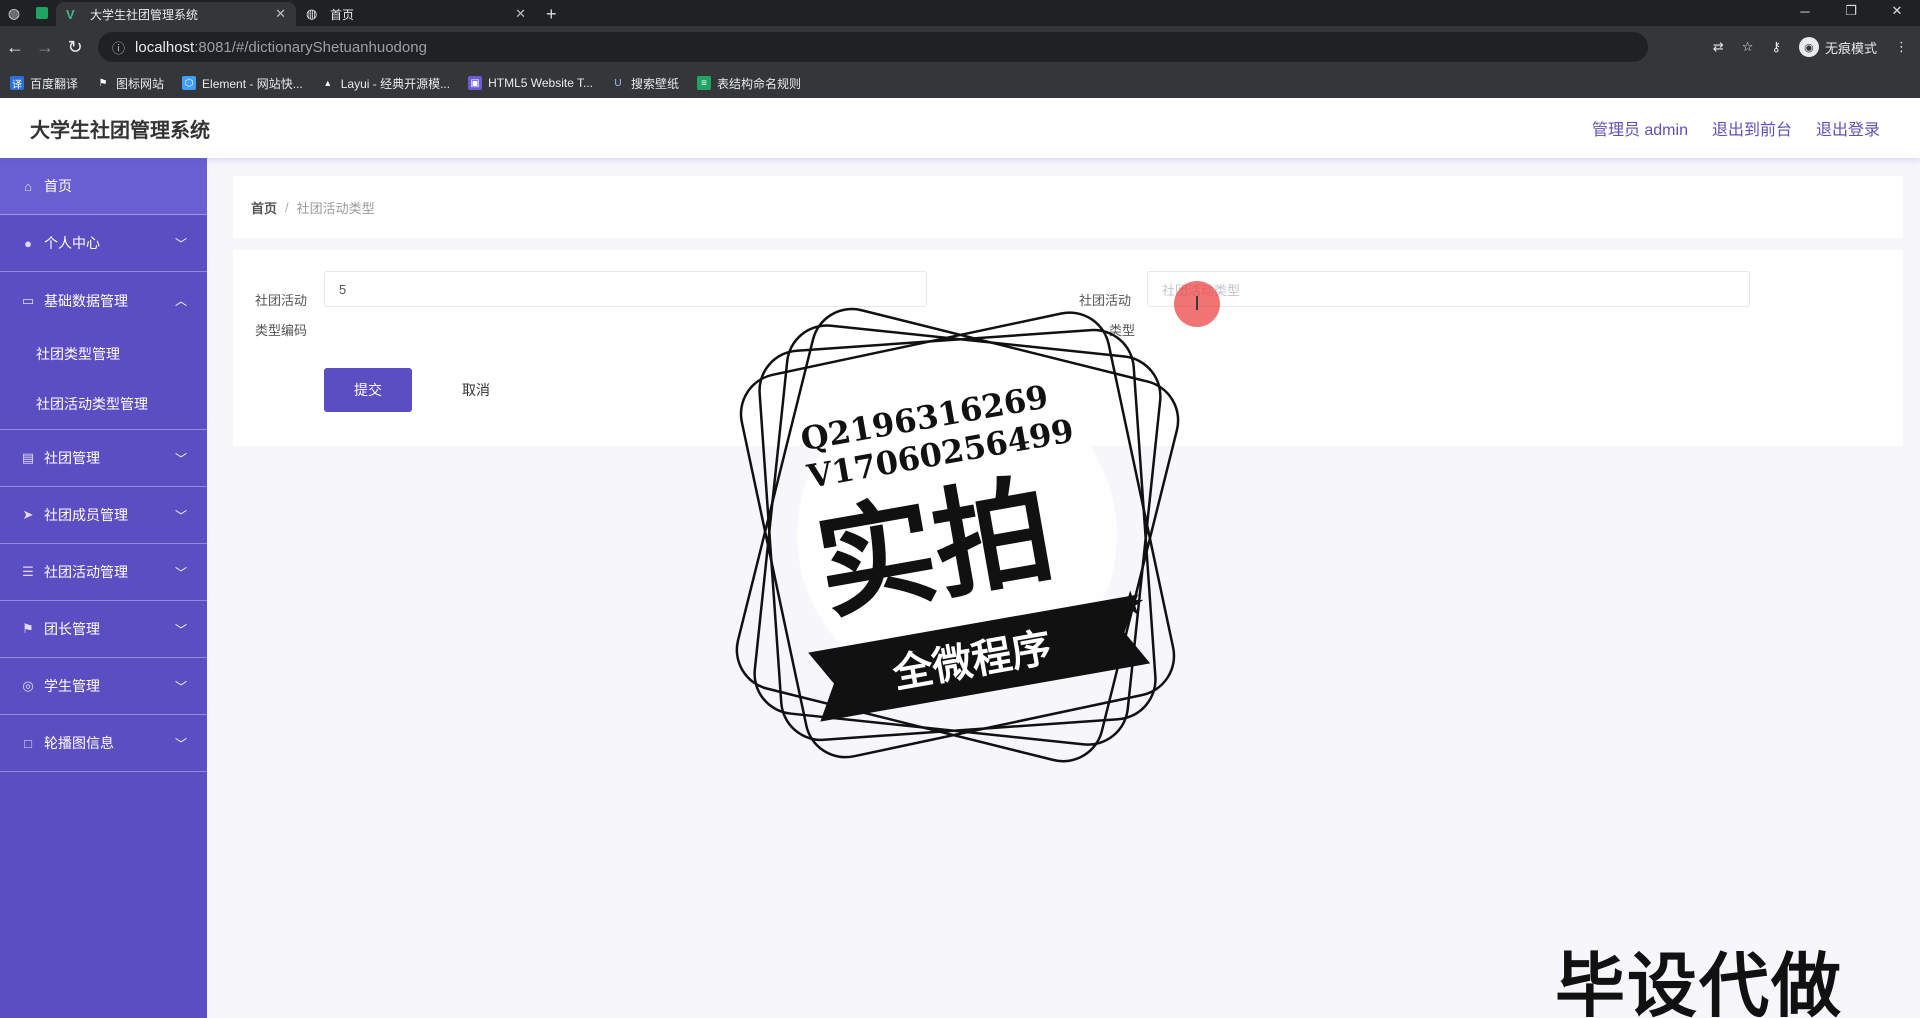 The height and width of the screenshot is (1018, 1920). What do you see at coordinates (86, 572) in the screenshot?
I see `sidebar-item-label: 社团活动管理` at bounding box center [86, 572].